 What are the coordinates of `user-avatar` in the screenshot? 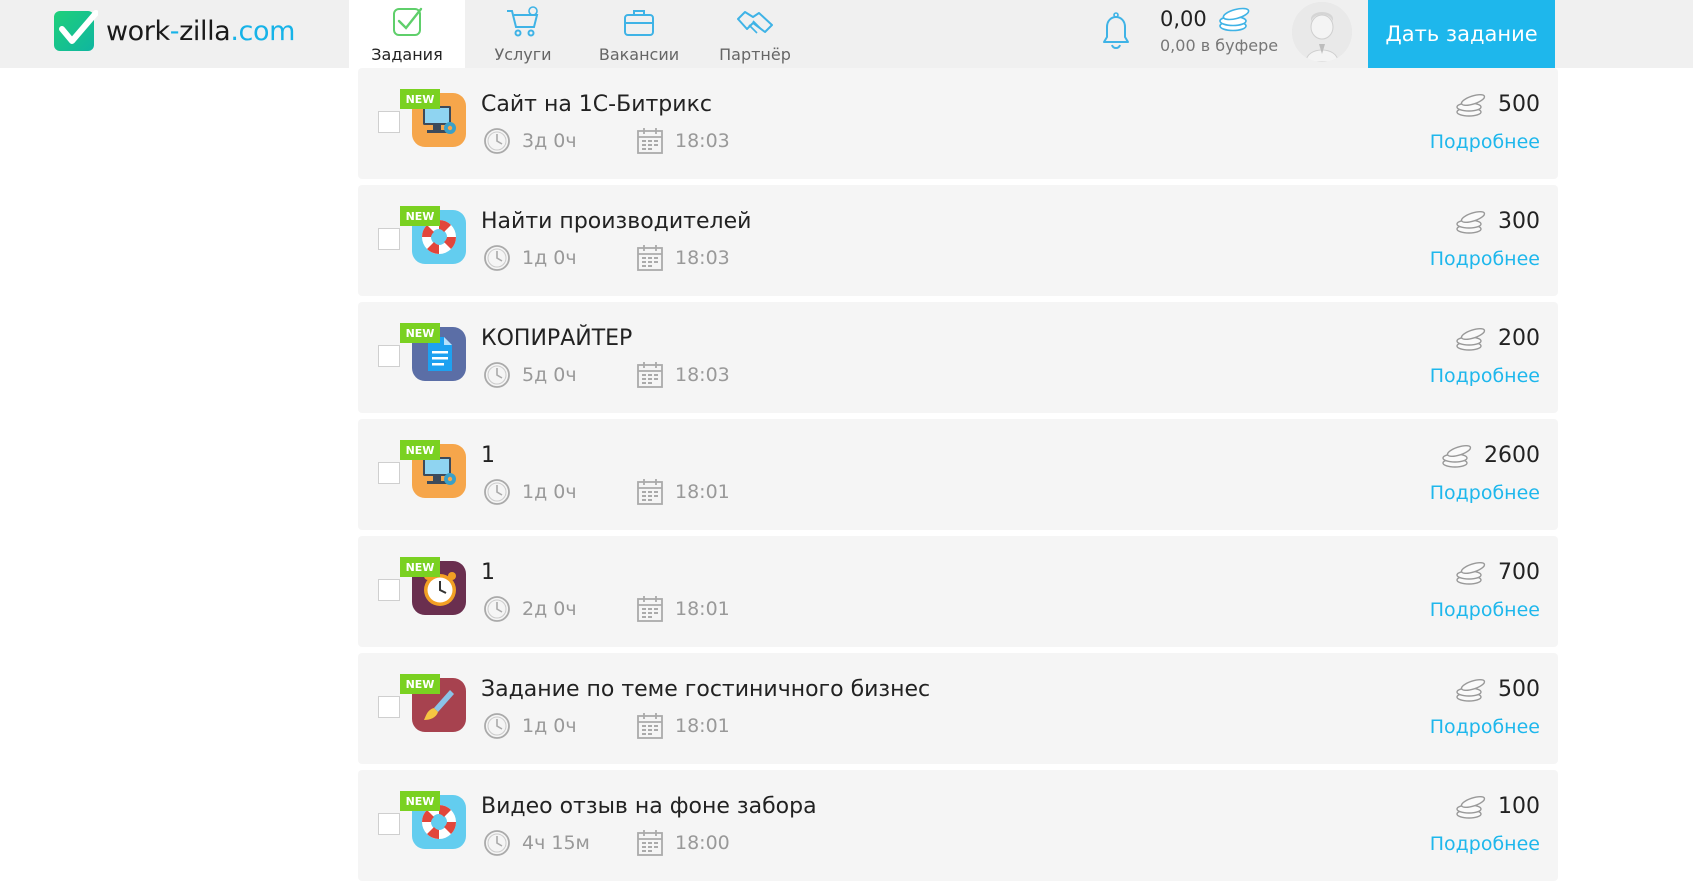 It's located at (1322, 32).